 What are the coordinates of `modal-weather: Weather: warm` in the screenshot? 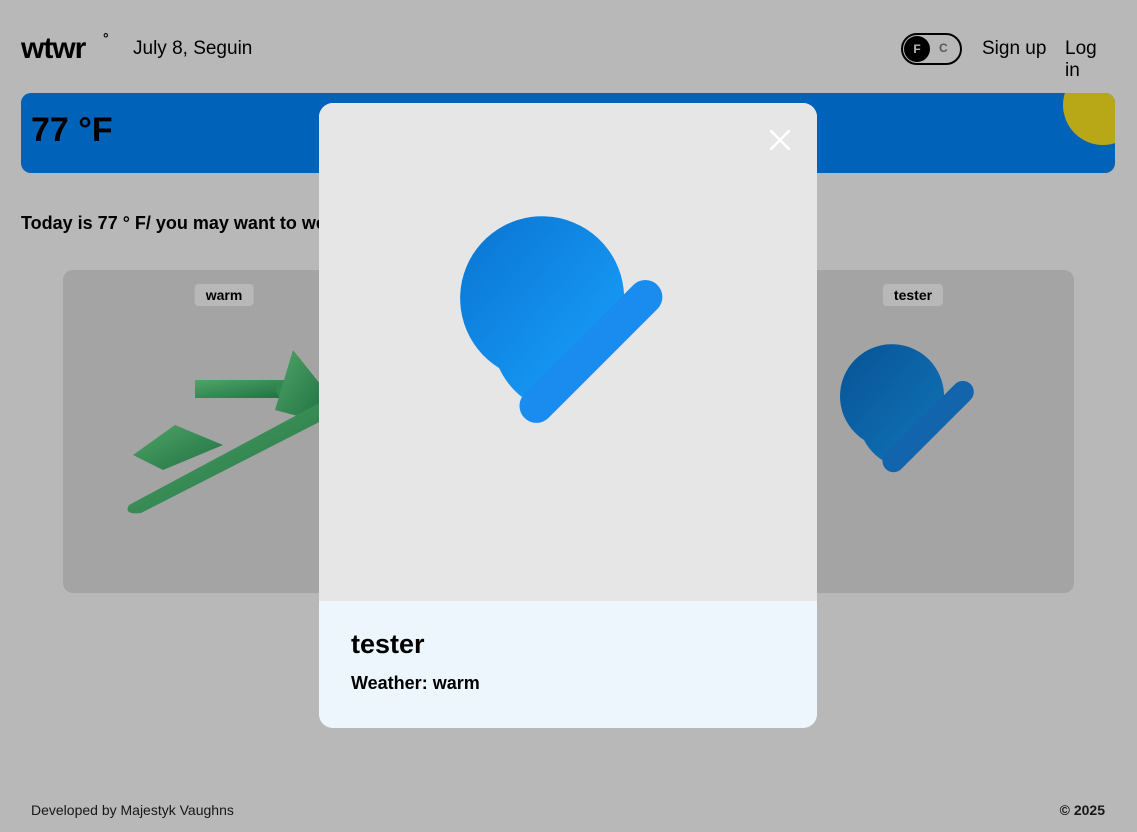 It's located at (415, 683).